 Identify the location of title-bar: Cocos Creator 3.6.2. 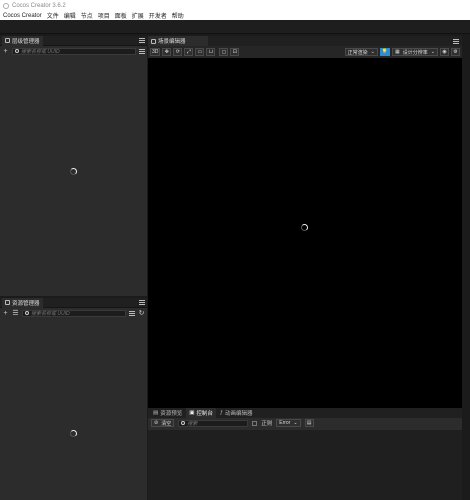
(235, 5).